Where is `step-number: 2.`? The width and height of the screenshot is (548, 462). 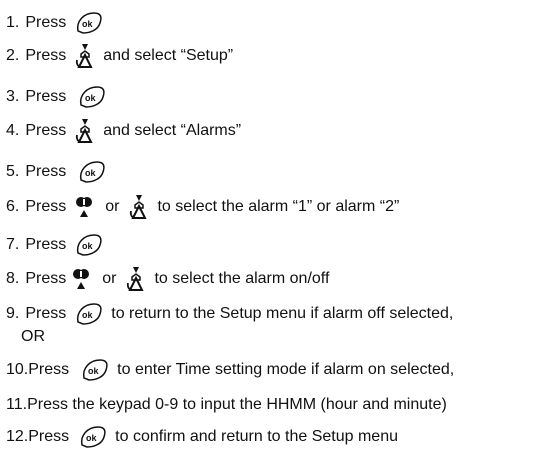 step-number: 2. is located at coordinates (13, 55).